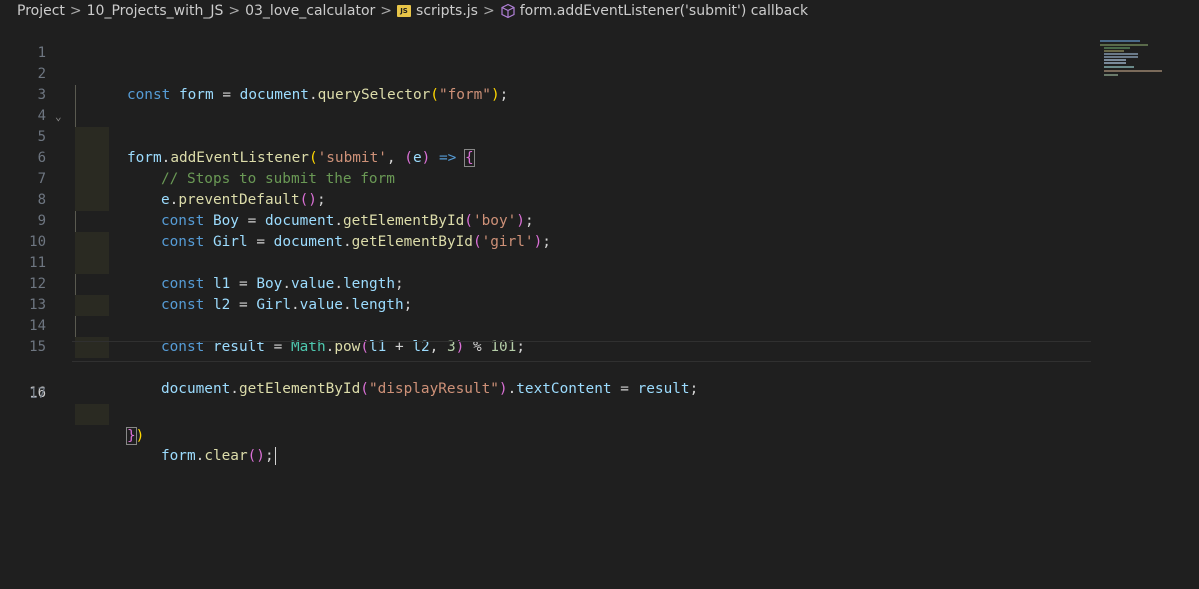 The width and height of the screenshot is (1199, 589). Describe the element at coordinates (41, 11) in the screenshot. I see `breadcrumb-project: Project` at that location.